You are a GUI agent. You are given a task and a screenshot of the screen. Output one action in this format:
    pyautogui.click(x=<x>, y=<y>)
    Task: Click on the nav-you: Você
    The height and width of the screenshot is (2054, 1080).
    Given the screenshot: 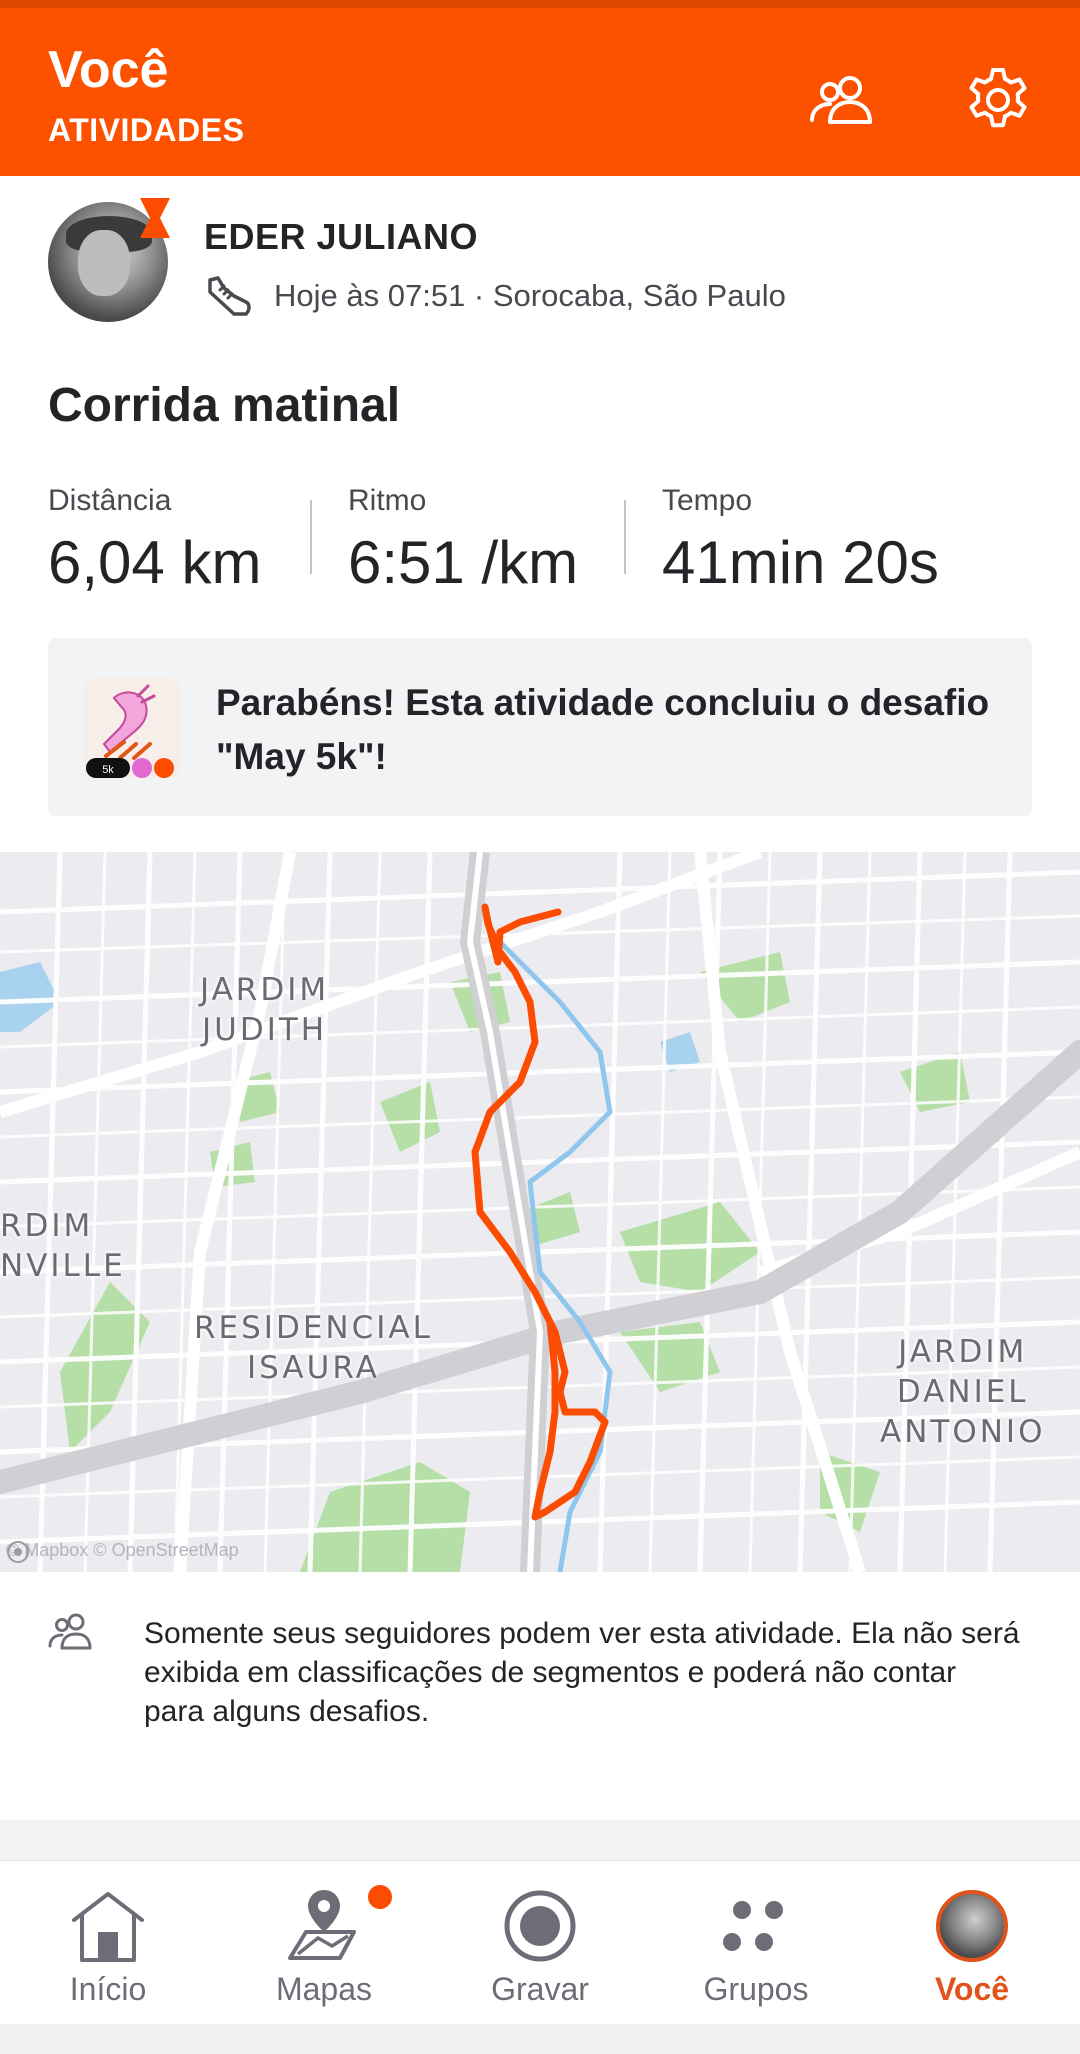 What is the action you would take?
    pyautogui.click(x=972, y=1943)
    